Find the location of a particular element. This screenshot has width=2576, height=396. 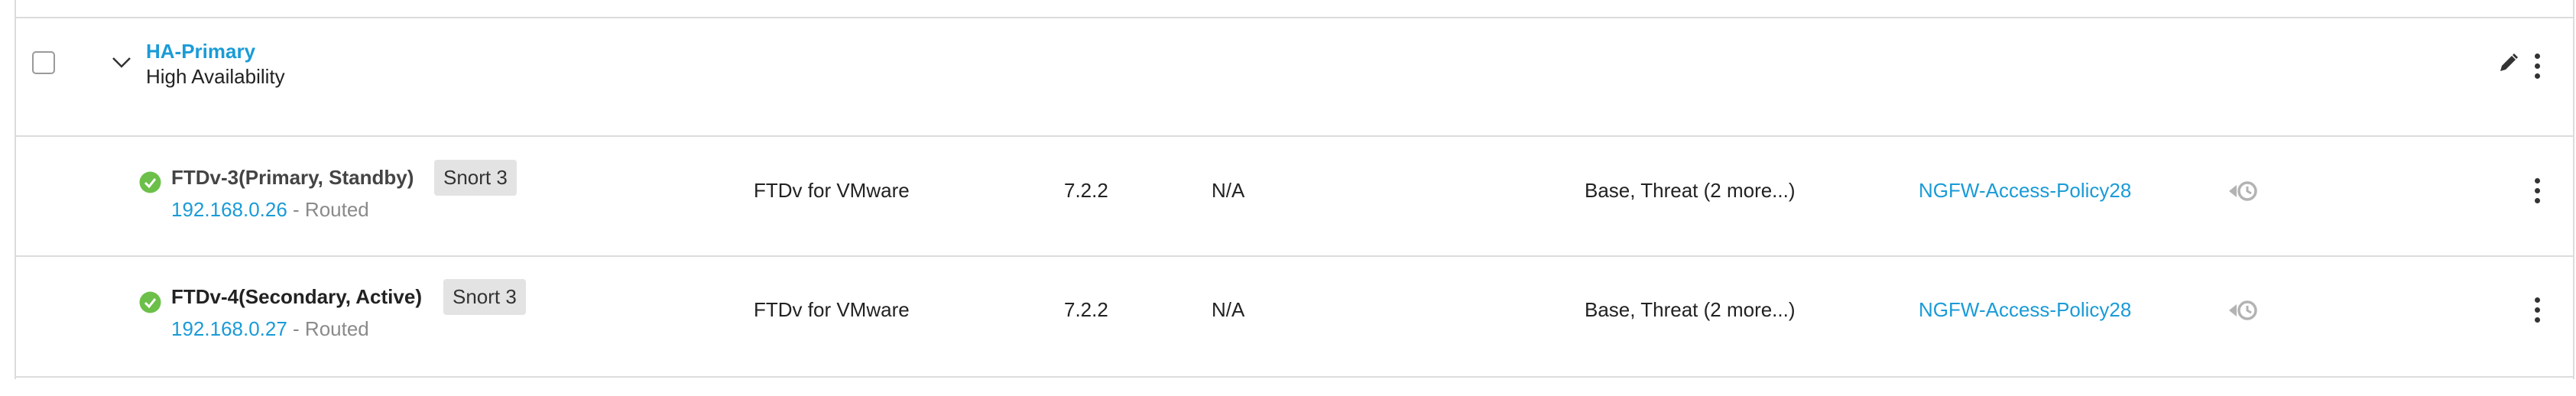

device-address: 192.168.0.26 - Routed is located at coordinates (270, 210).